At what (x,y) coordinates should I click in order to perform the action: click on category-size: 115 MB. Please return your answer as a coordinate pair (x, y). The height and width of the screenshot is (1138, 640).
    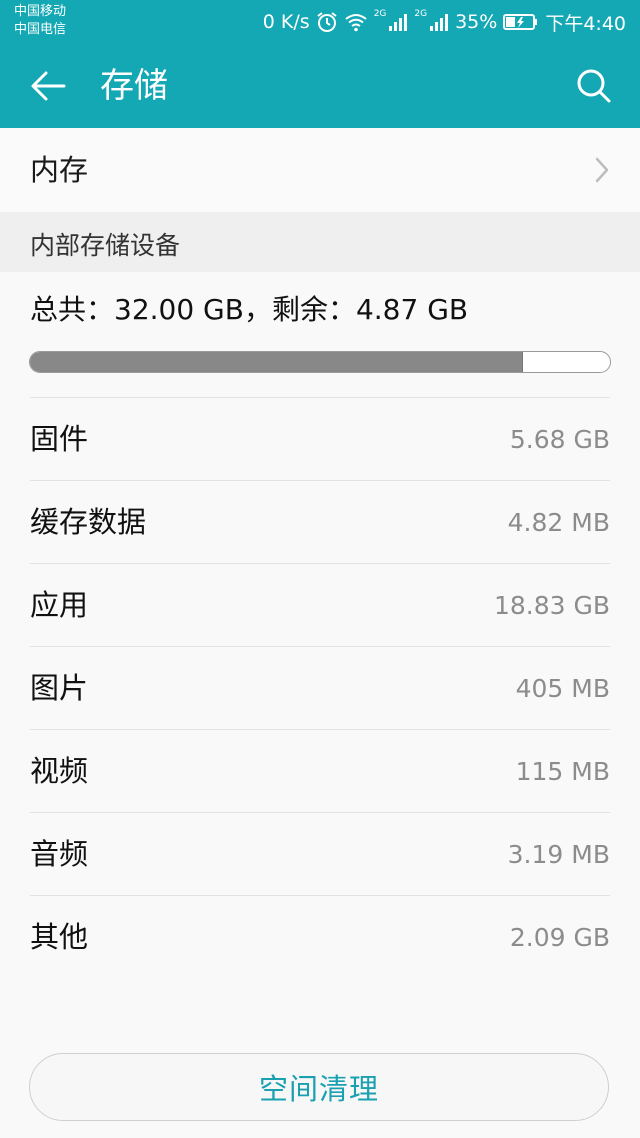
    Looking at the image, I should click on (562, 771).